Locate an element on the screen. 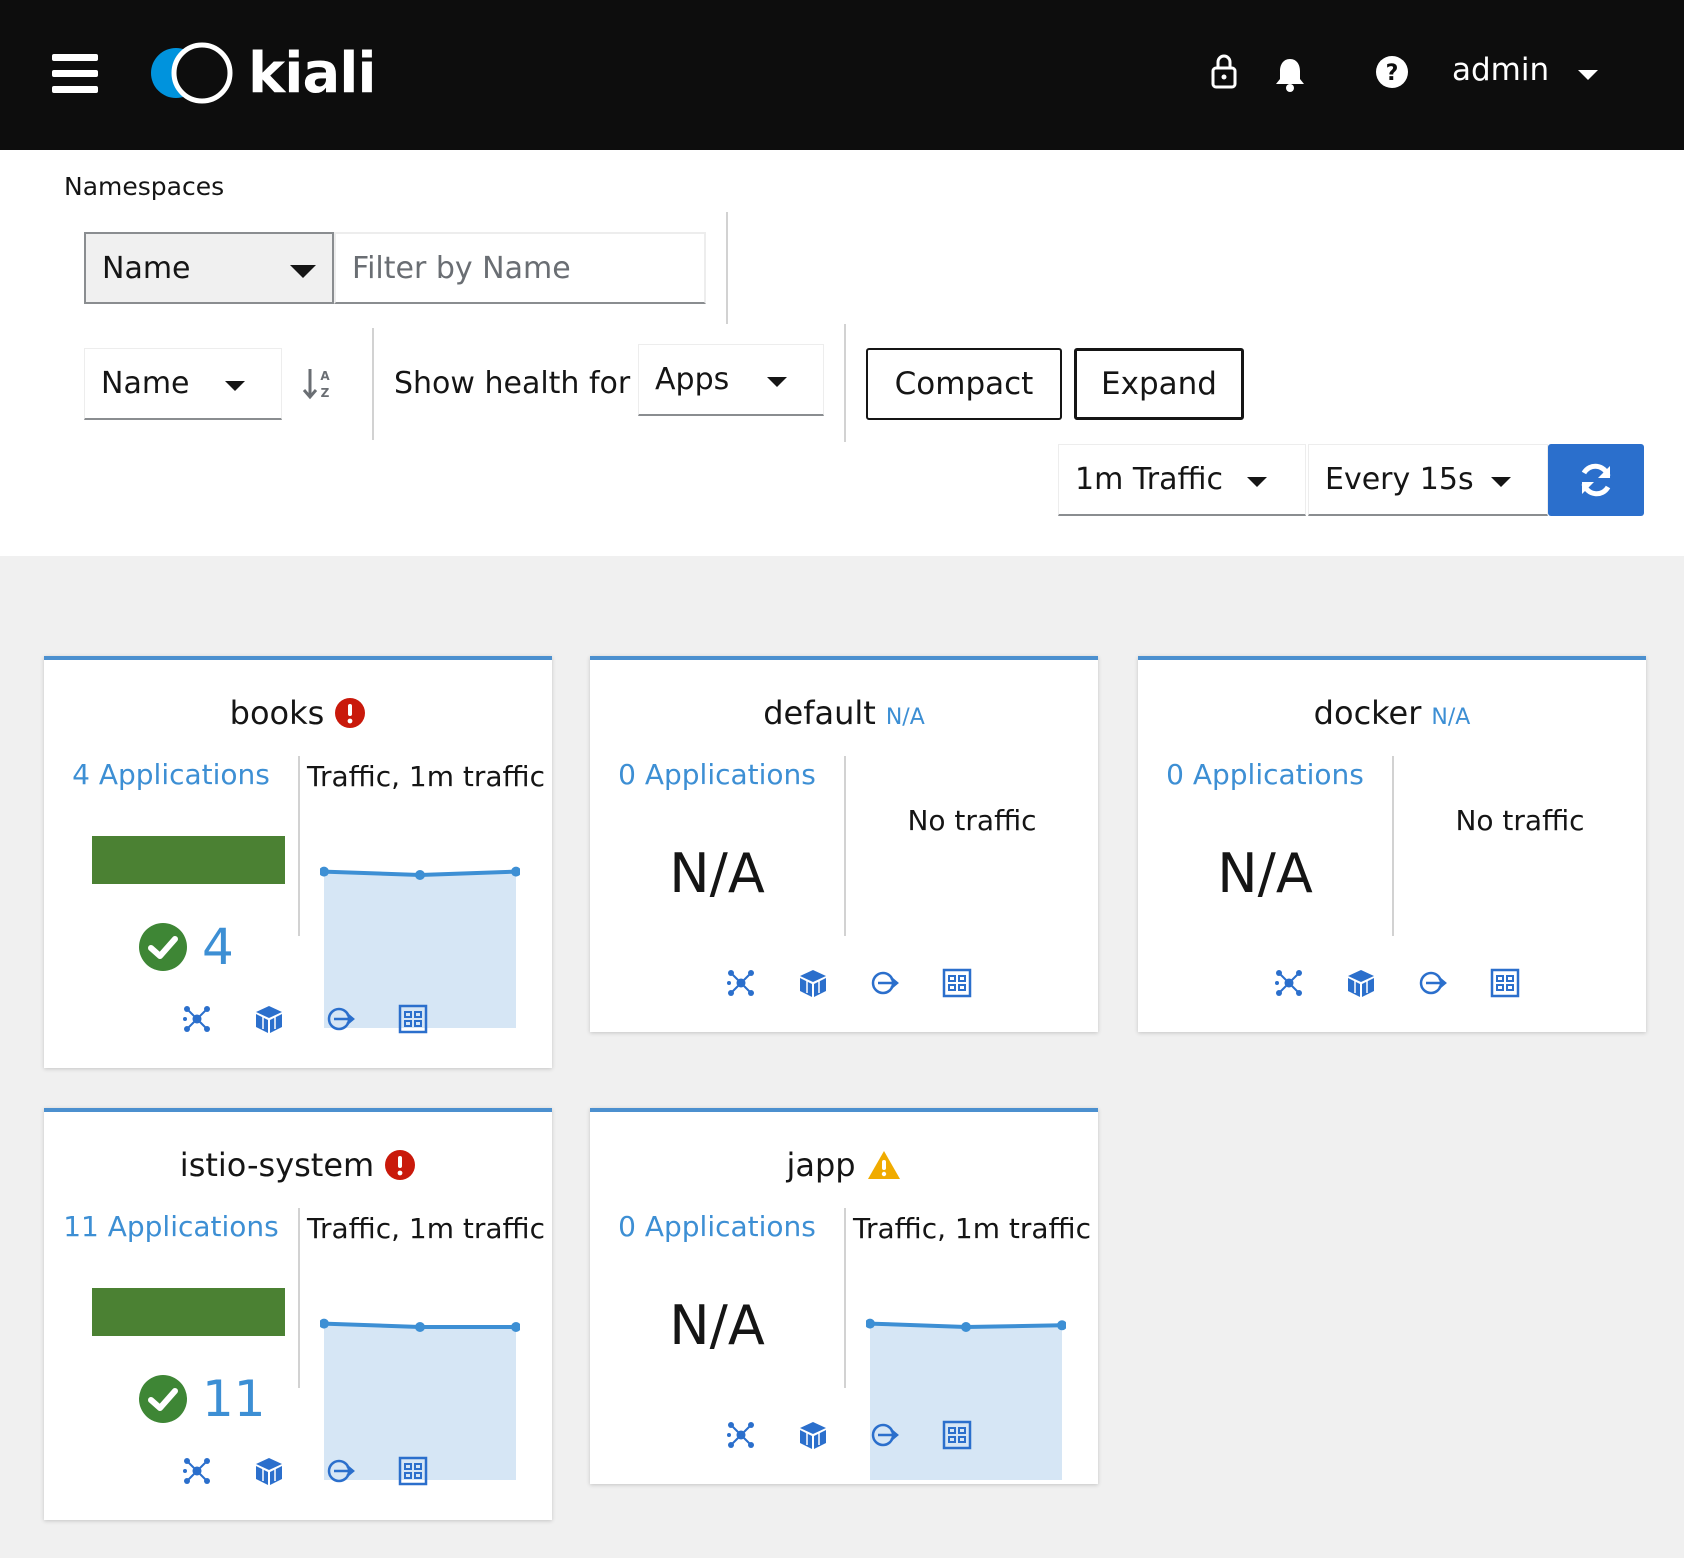 Image resolution: width=1684 pixels, height=1558 pixels. healthy-count: 4 is located at coordinates (218, 947).